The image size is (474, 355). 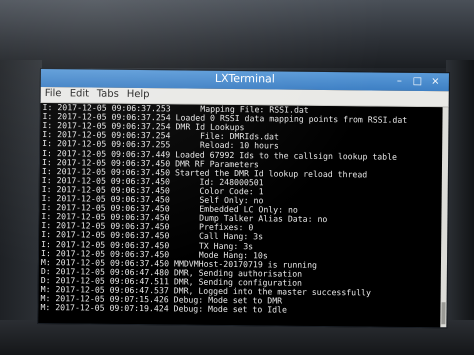 I want to click on terminal-scrollbar, so click(x=444, y=217).